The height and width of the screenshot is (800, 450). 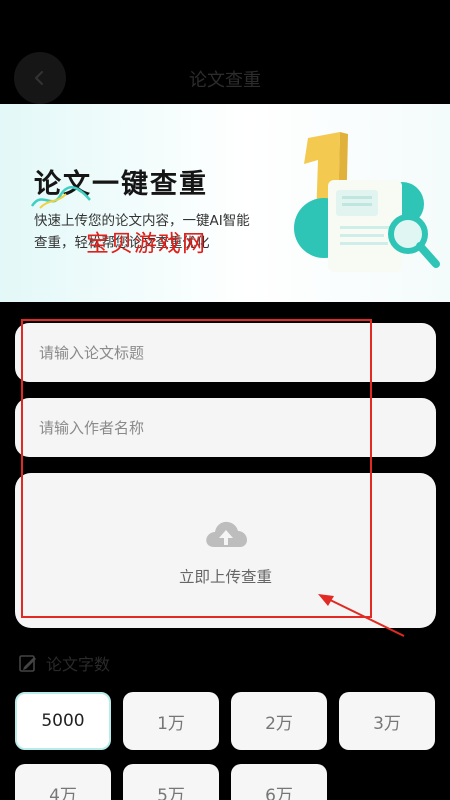 What do you see at coordinates (78, 664) in the screenshot?
I see `word-count-label: 论文字数` at bounding box center [78, 664].